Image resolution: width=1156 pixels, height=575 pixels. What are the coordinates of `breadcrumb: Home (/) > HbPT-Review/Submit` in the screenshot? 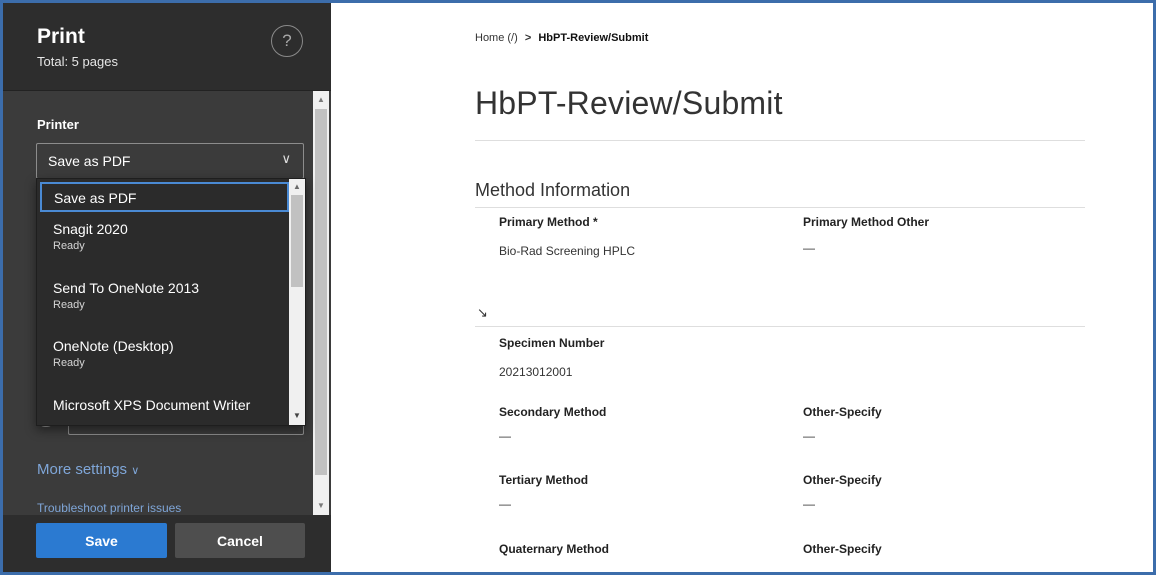 It's located at (561, 38).